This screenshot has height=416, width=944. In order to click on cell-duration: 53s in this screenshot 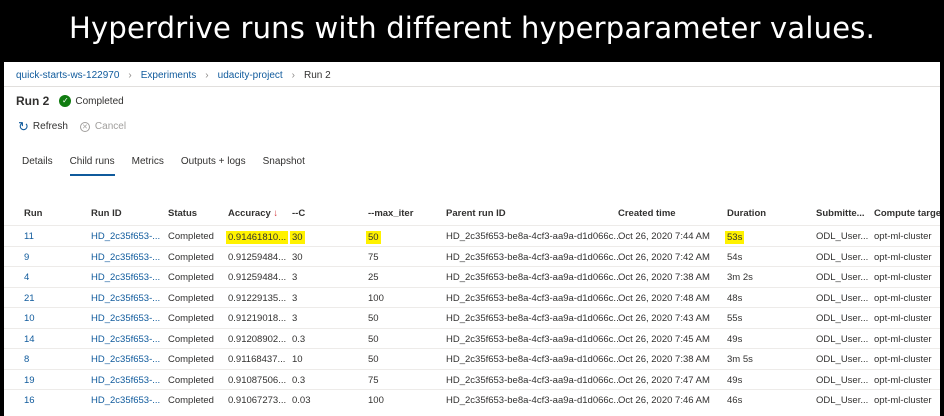, I will do `click(735, 237)`.